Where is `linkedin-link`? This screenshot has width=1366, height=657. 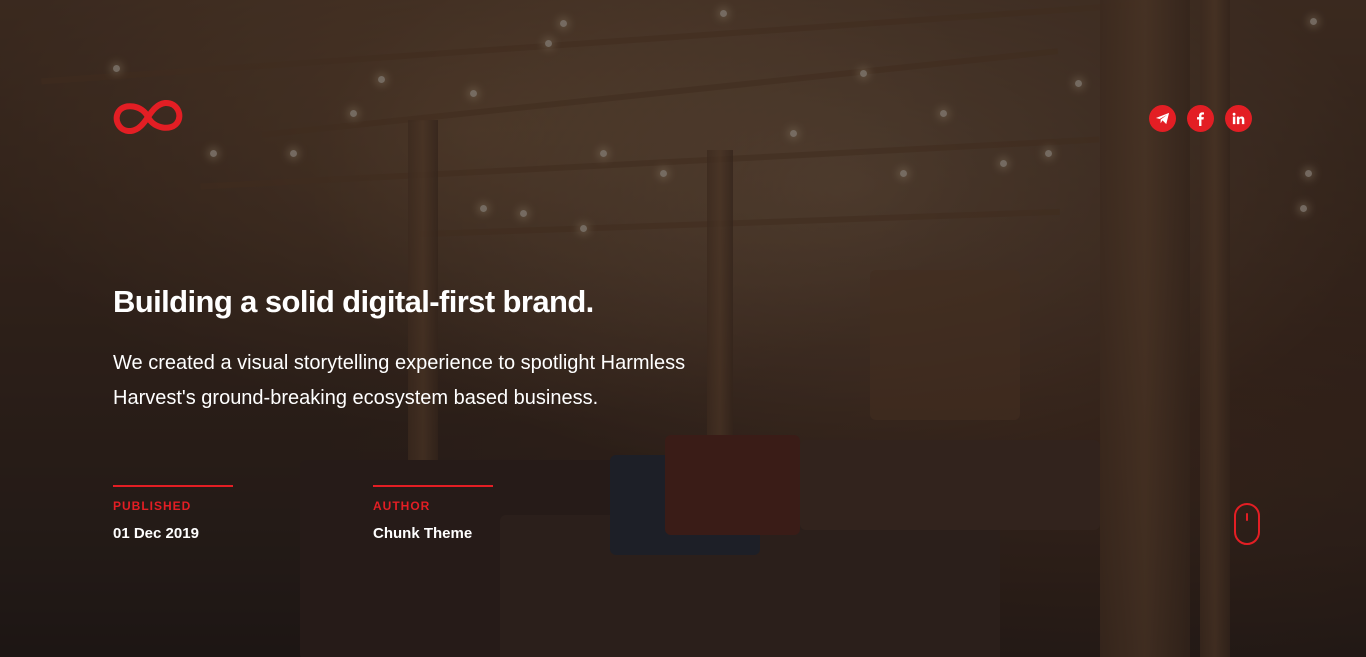
linkedin-link is located at coordinates (1238, 118).